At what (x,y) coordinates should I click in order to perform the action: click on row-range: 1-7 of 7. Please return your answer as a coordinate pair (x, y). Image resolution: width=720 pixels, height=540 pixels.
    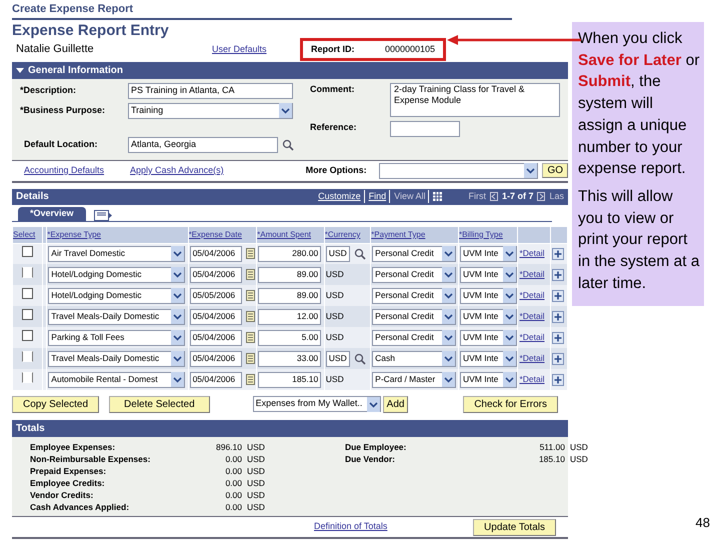
    Looking at the image, I should click on (518, 196).